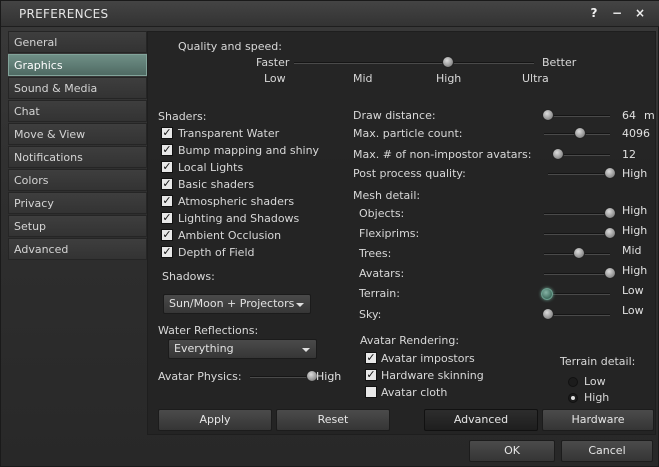  Describe the element at coordinates (242, 349) in the screenshot. I see `water-reflections-combo: Everything` at that location.